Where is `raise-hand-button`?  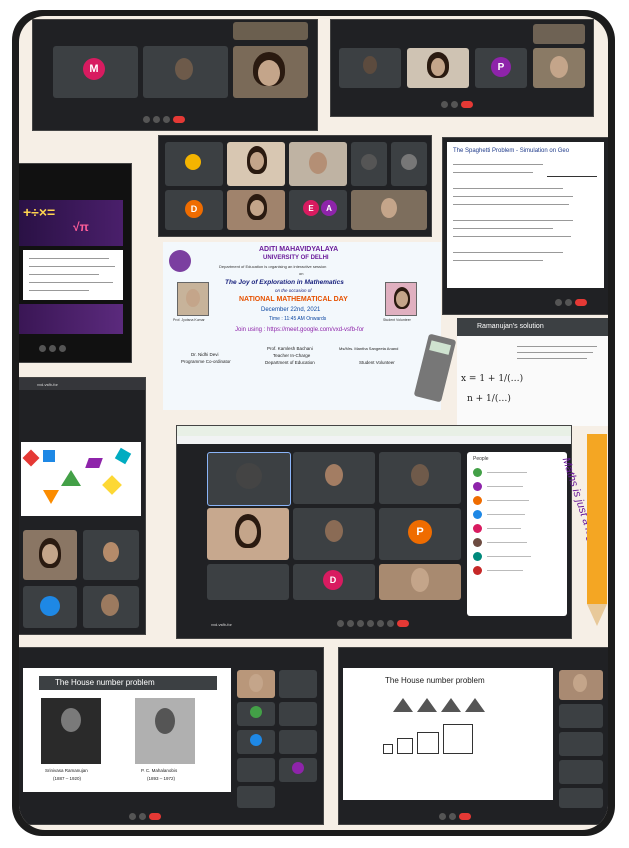
raise-hand-button is located at coordinates (370, 623).